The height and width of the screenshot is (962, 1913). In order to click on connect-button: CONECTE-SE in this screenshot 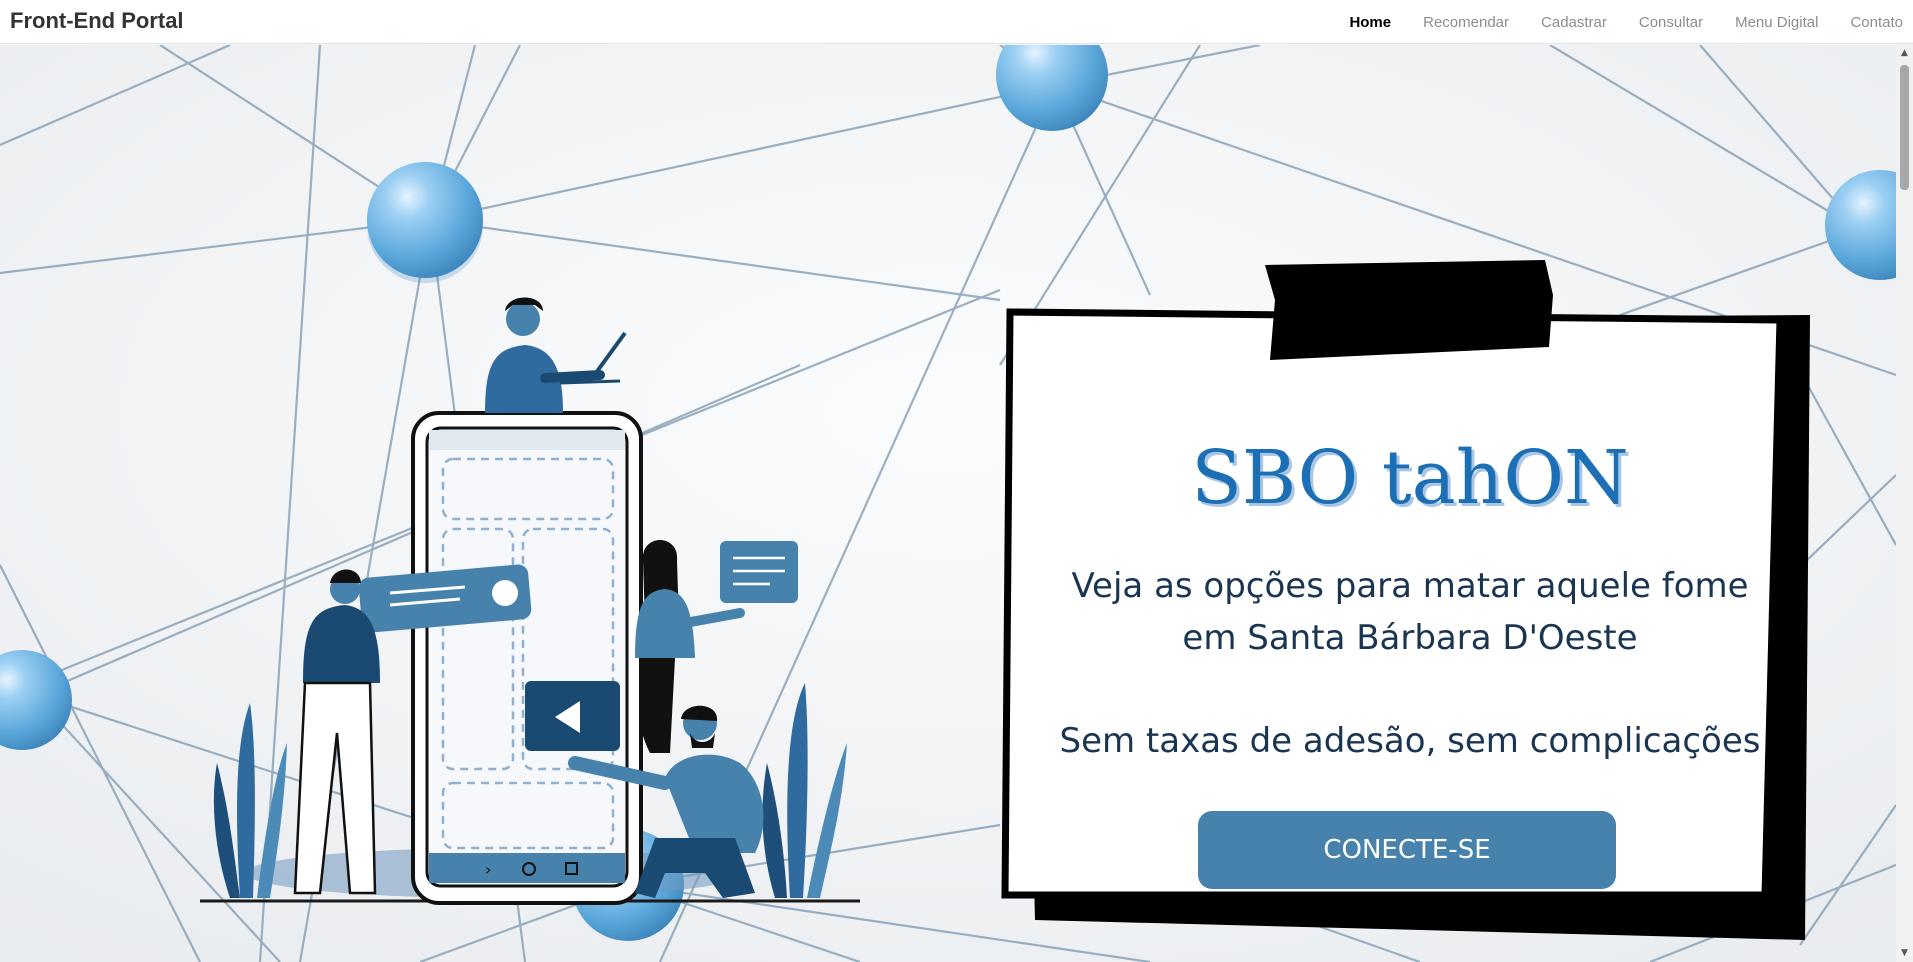, I will do `click(1407, 850)`.